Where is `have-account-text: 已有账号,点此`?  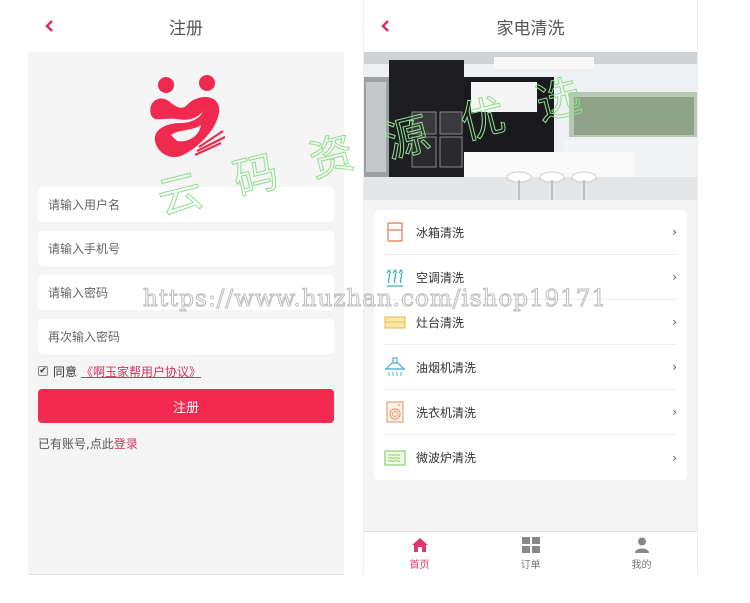 have-account-text: 已有账号,点此 is located at coordinates (76, 444).